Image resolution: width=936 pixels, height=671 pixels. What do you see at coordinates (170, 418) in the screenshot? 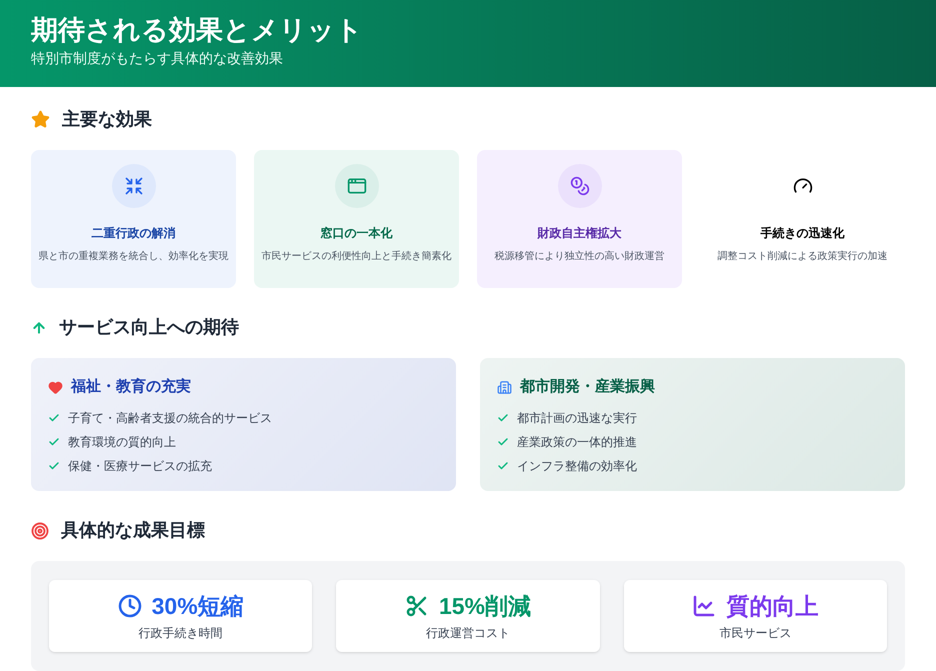
I see `benefit-text: 子育て・高齢者支援の統合的サービス` at bounding box center [170, 418].